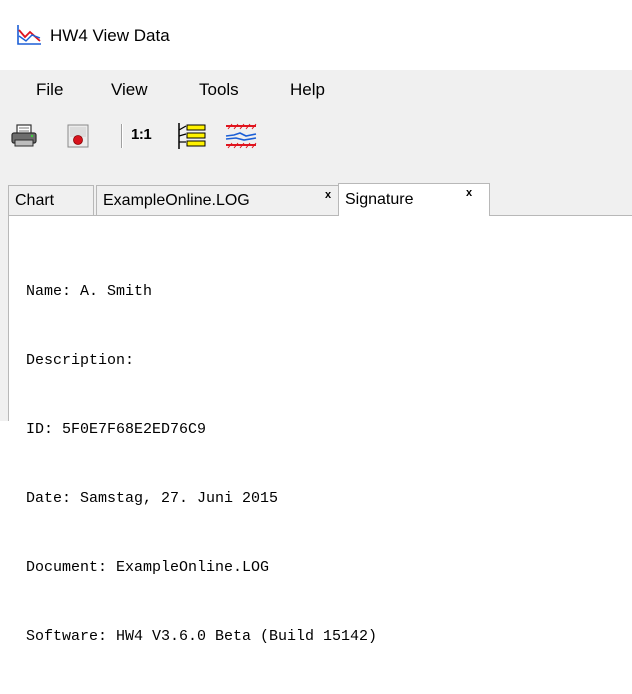  I want to click on menu-bar: File View Tools Help, so click(316, 90).